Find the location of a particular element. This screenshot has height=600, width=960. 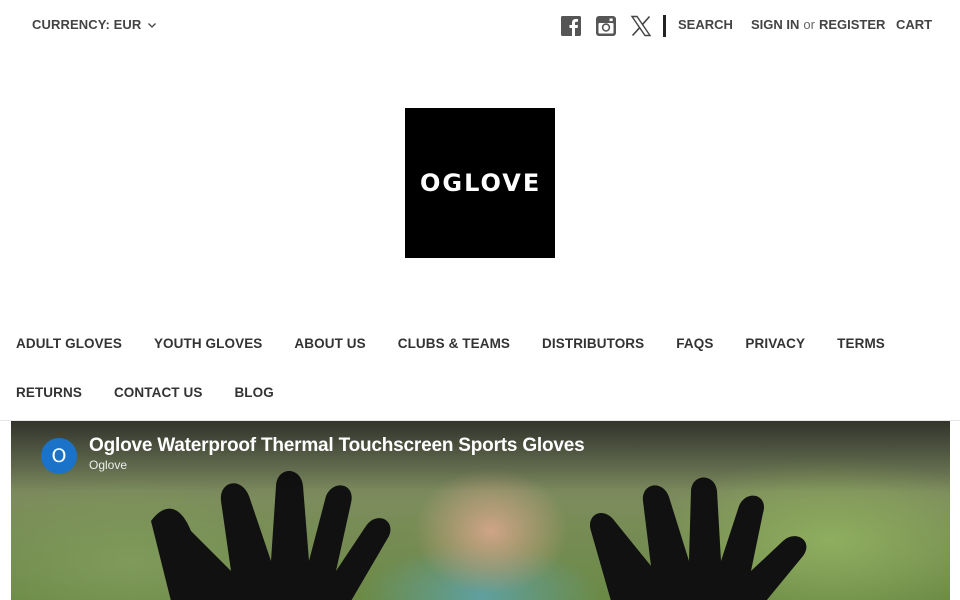

register-link: REGISTER is located at coordinates (852, 24).